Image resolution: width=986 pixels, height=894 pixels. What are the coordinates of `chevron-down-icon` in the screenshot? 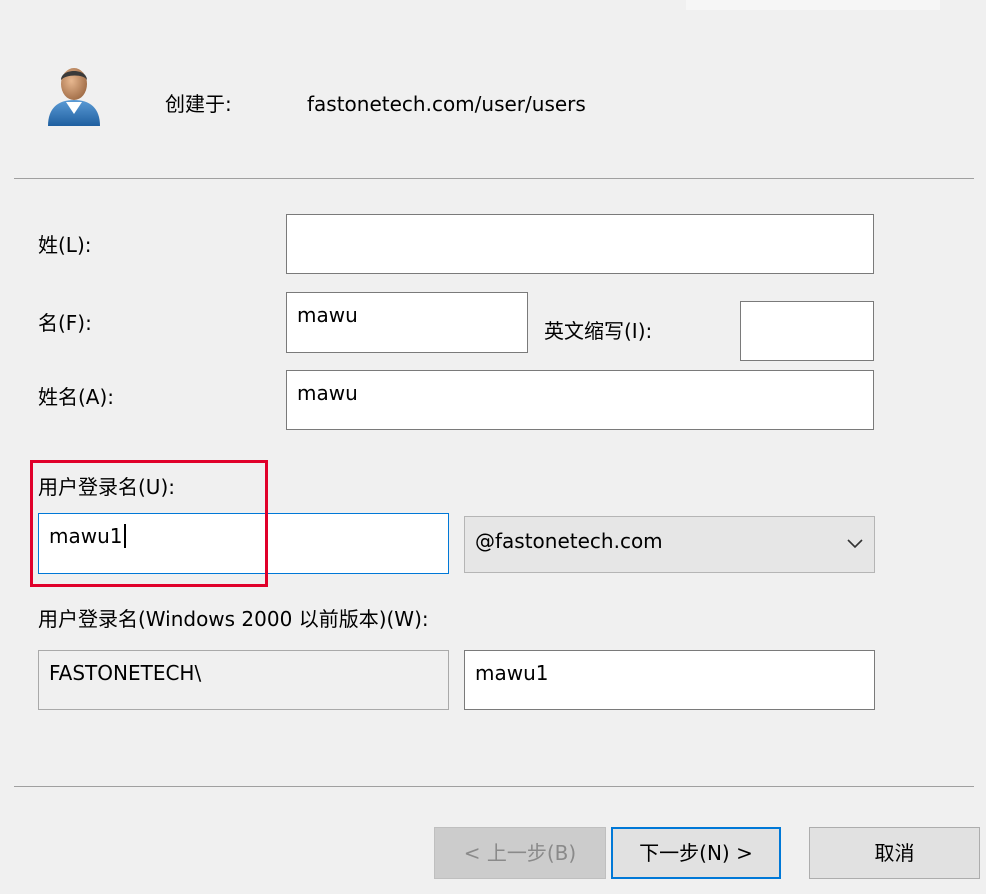 It's located at (855, 540).